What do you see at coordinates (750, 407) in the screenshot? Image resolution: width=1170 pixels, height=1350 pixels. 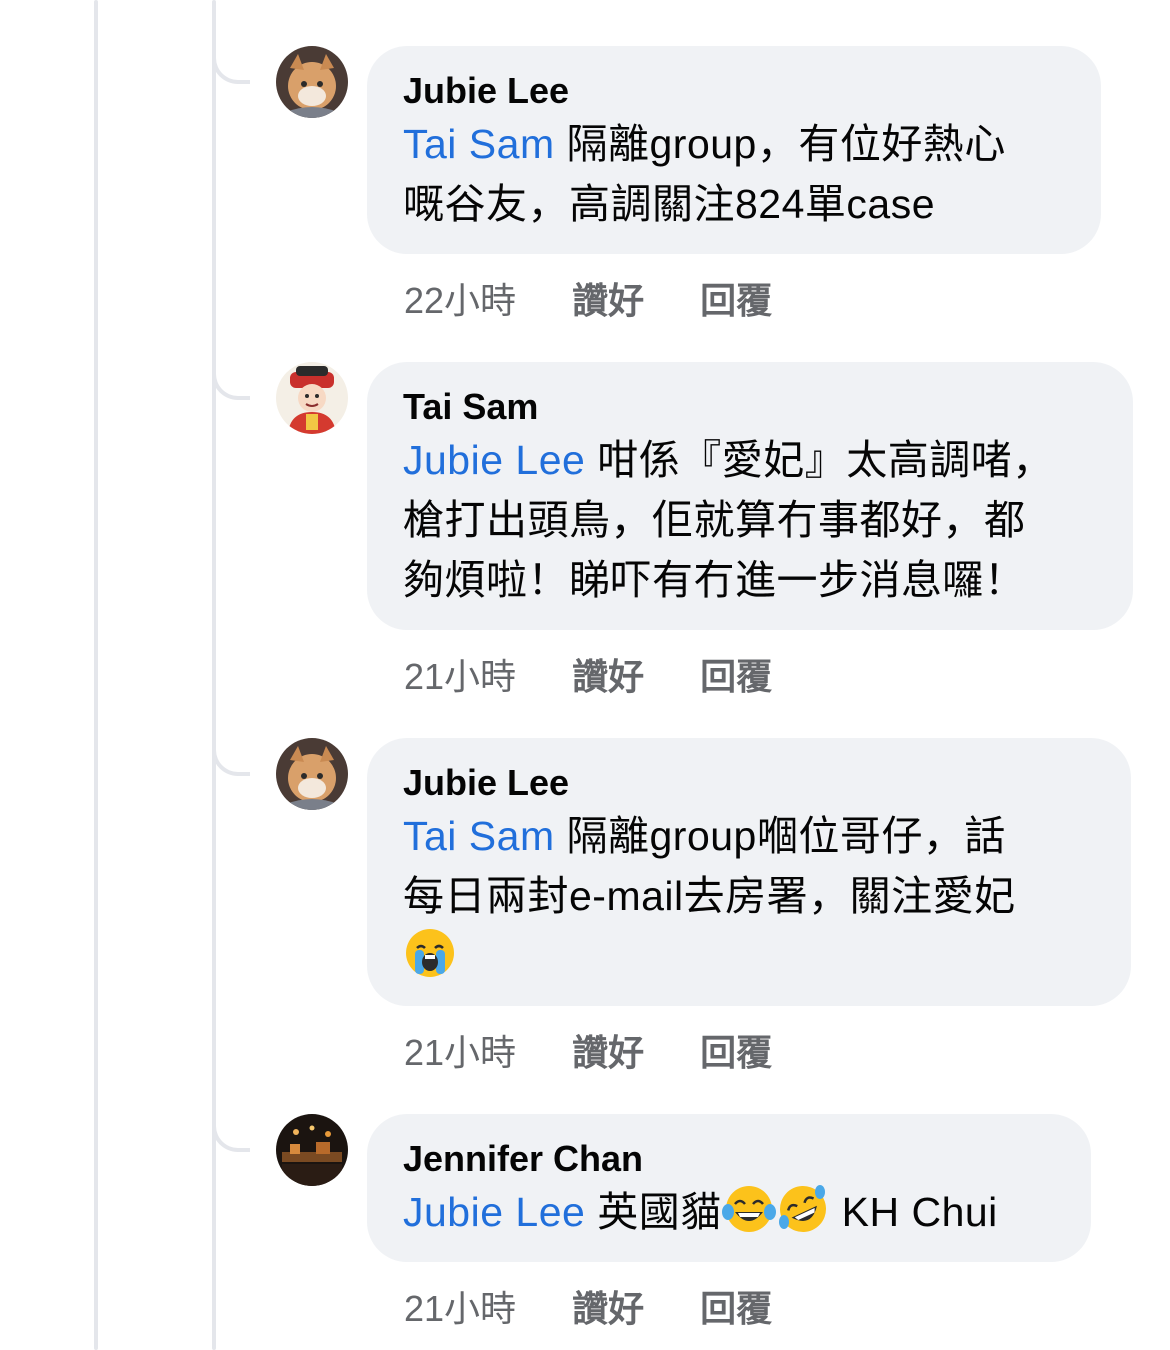 I see `comment-author: Tai Sam` at bounding box center [750, 407].